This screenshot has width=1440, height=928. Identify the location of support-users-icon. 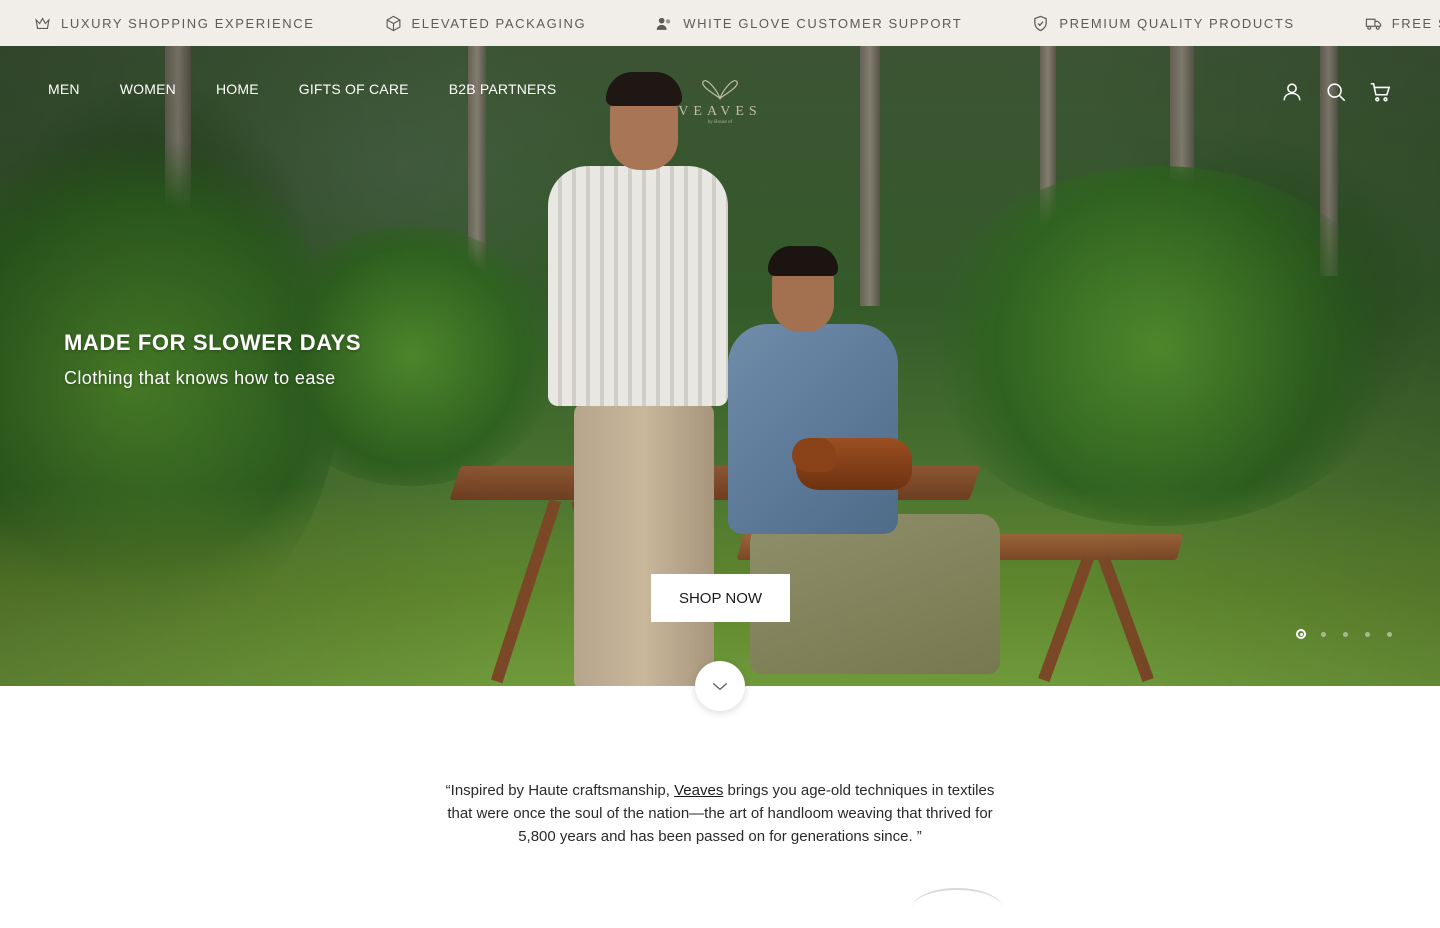
(663, 23).